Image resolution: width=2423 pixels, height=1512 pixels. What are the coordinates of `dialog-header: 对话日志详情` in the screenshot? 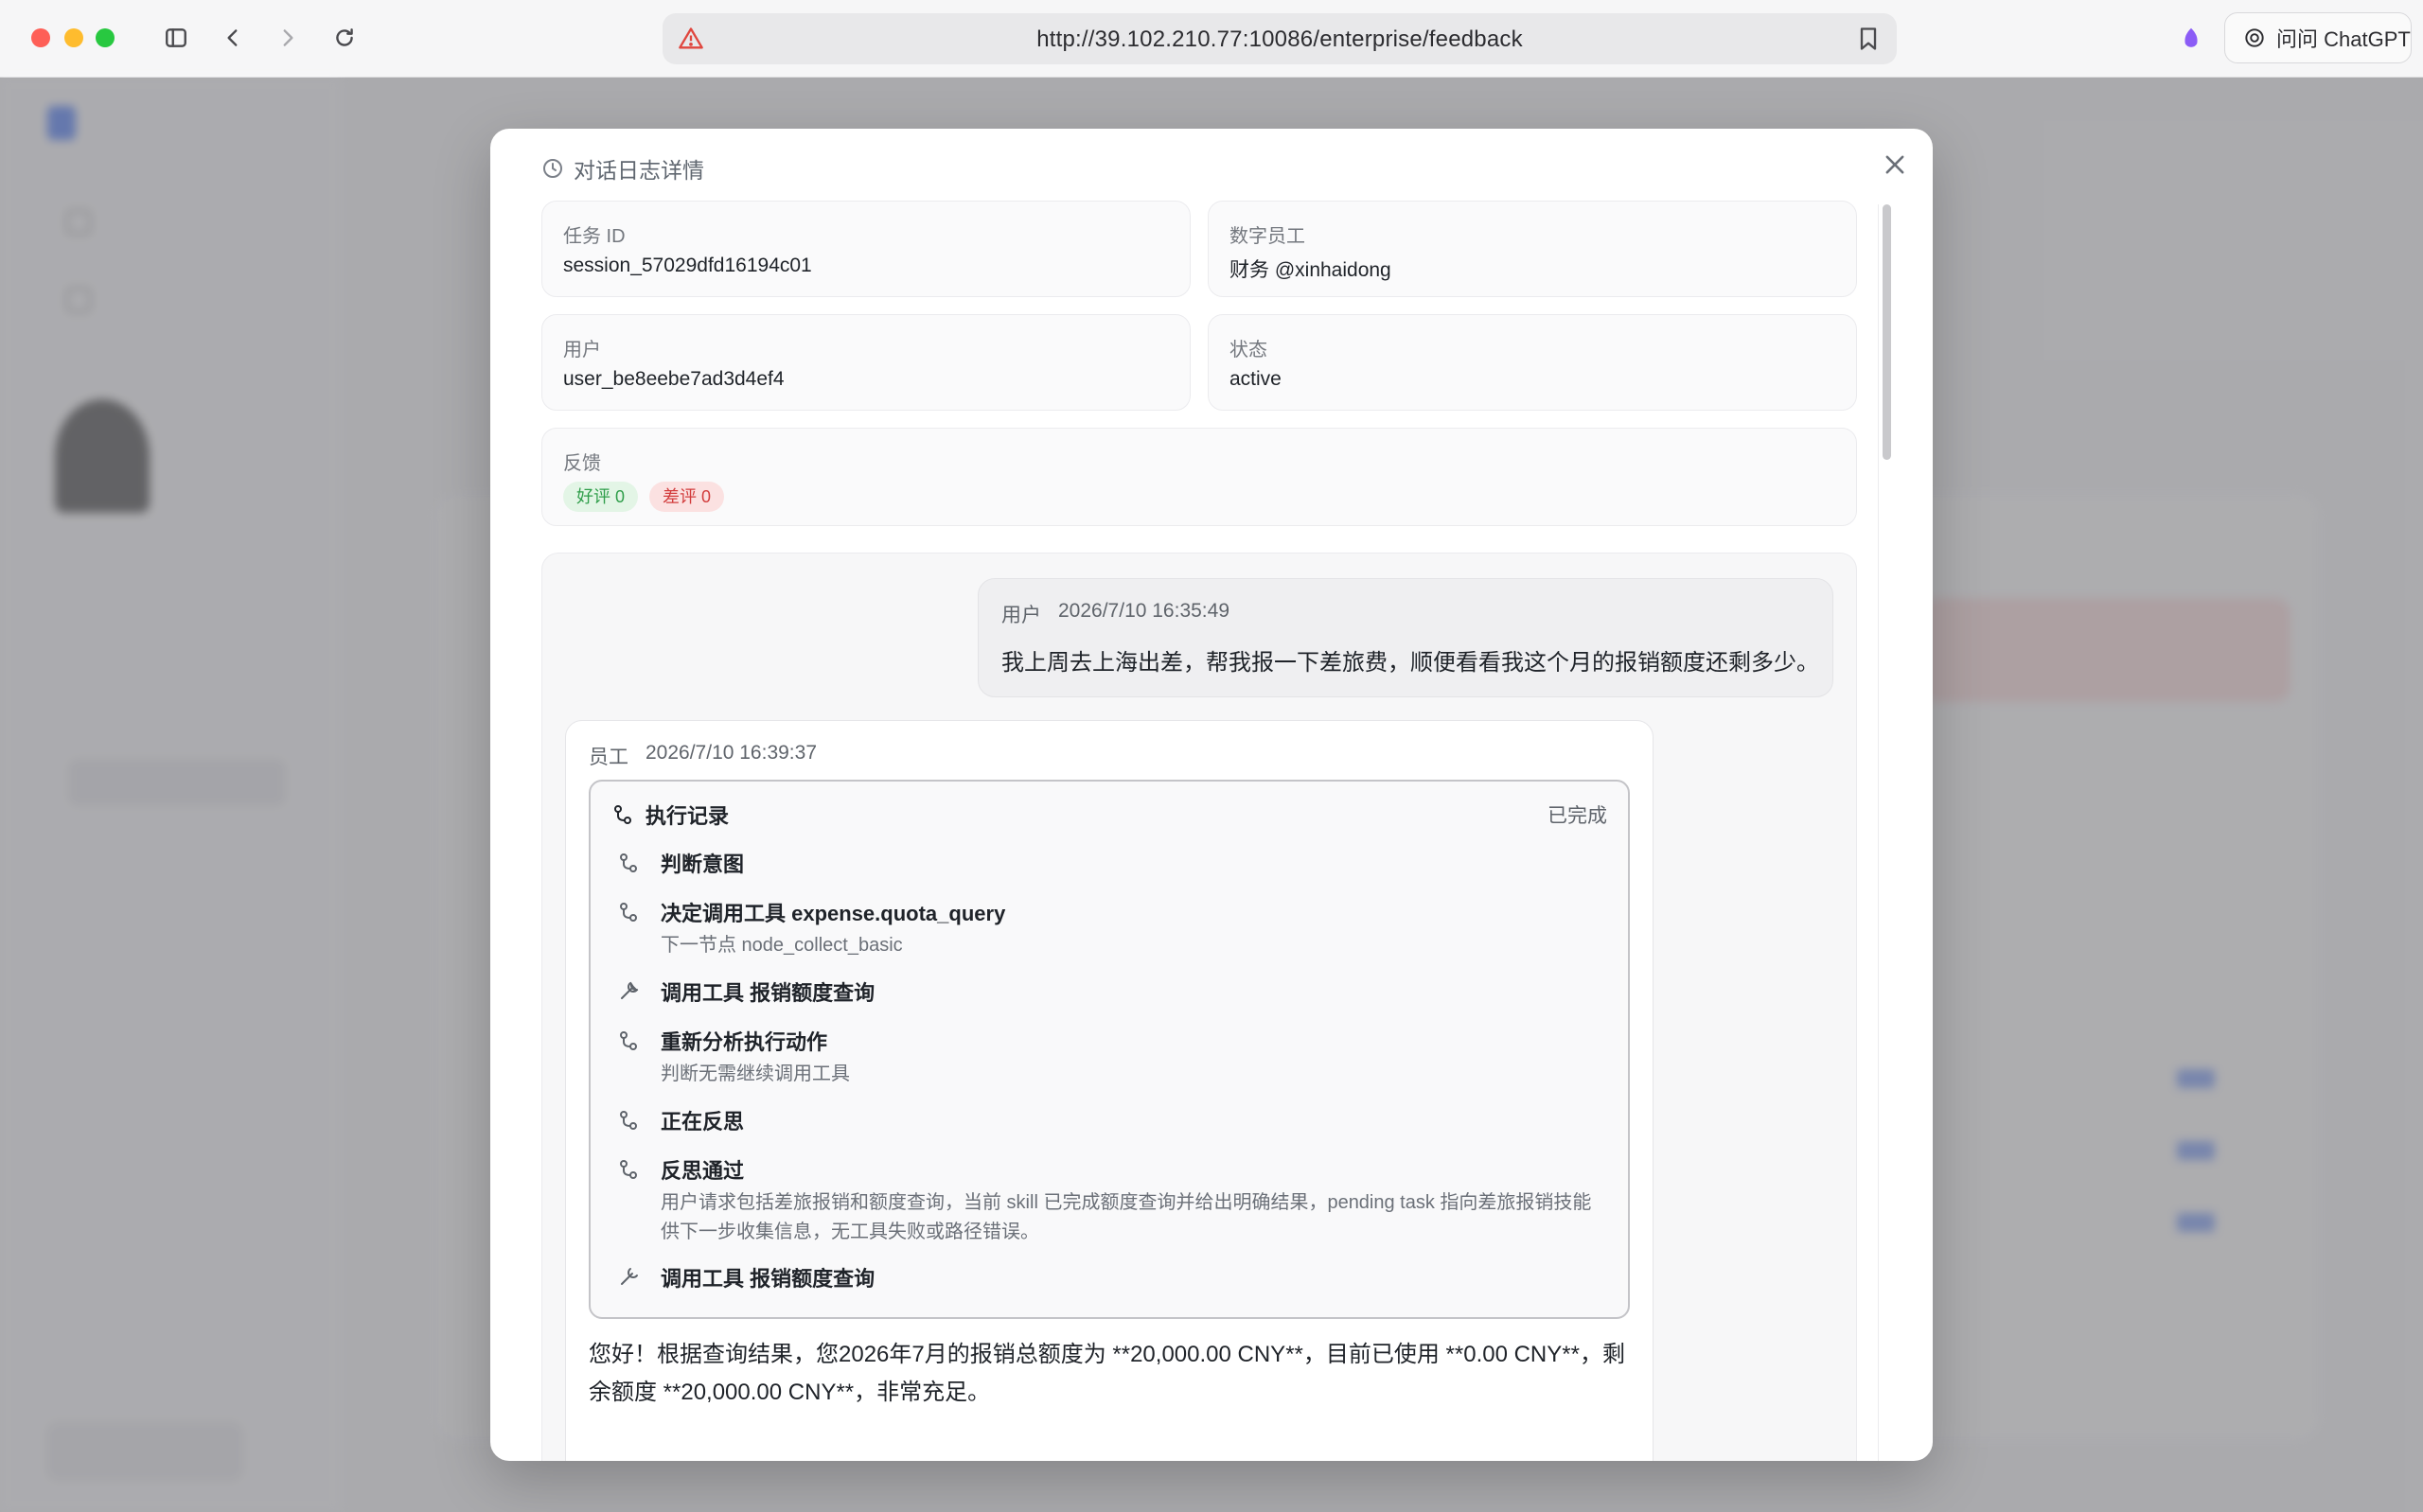 It's located at (622, 168).